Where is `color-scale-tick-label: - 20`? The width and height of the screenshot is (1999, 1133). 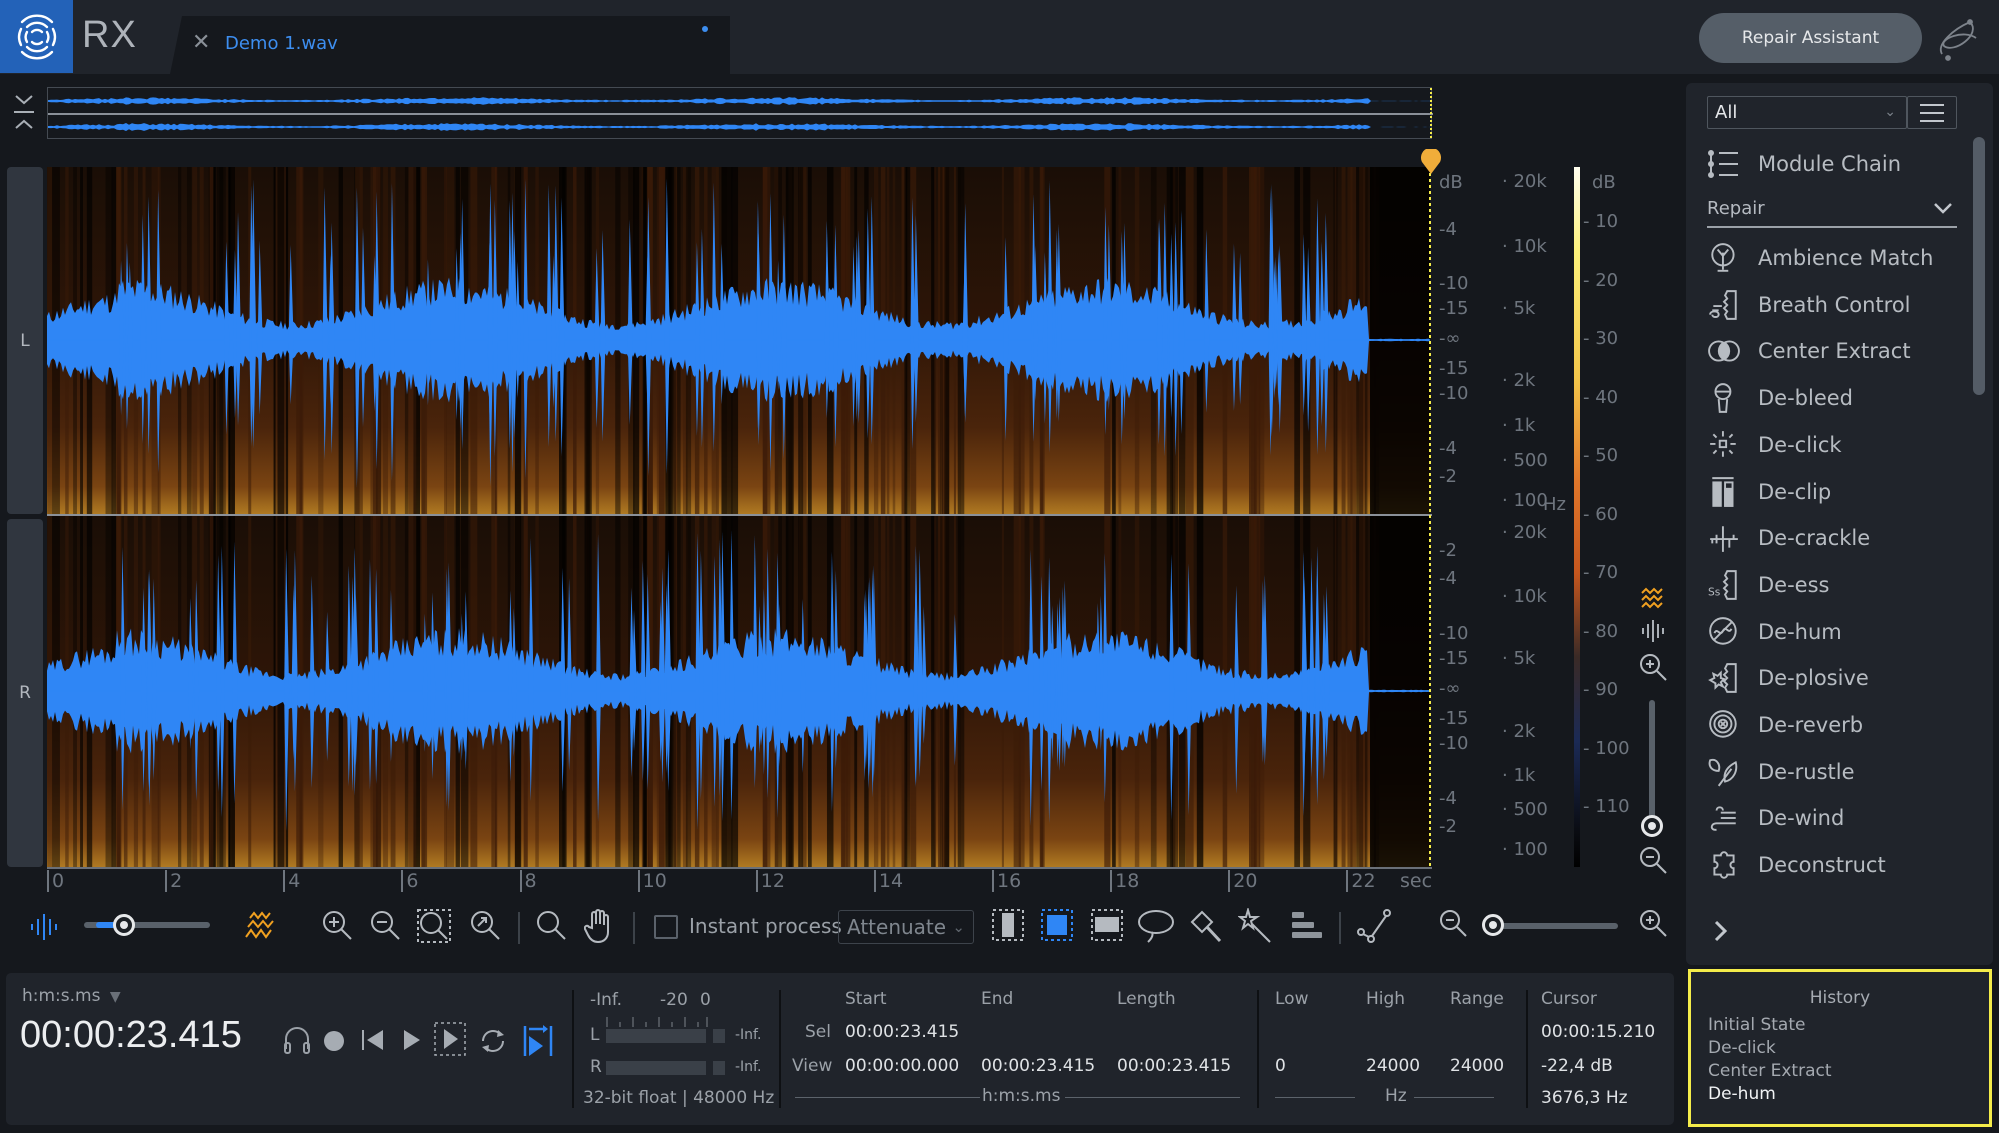
color-scale-tick-label: - 20 is located at coordinates (1601, 280).